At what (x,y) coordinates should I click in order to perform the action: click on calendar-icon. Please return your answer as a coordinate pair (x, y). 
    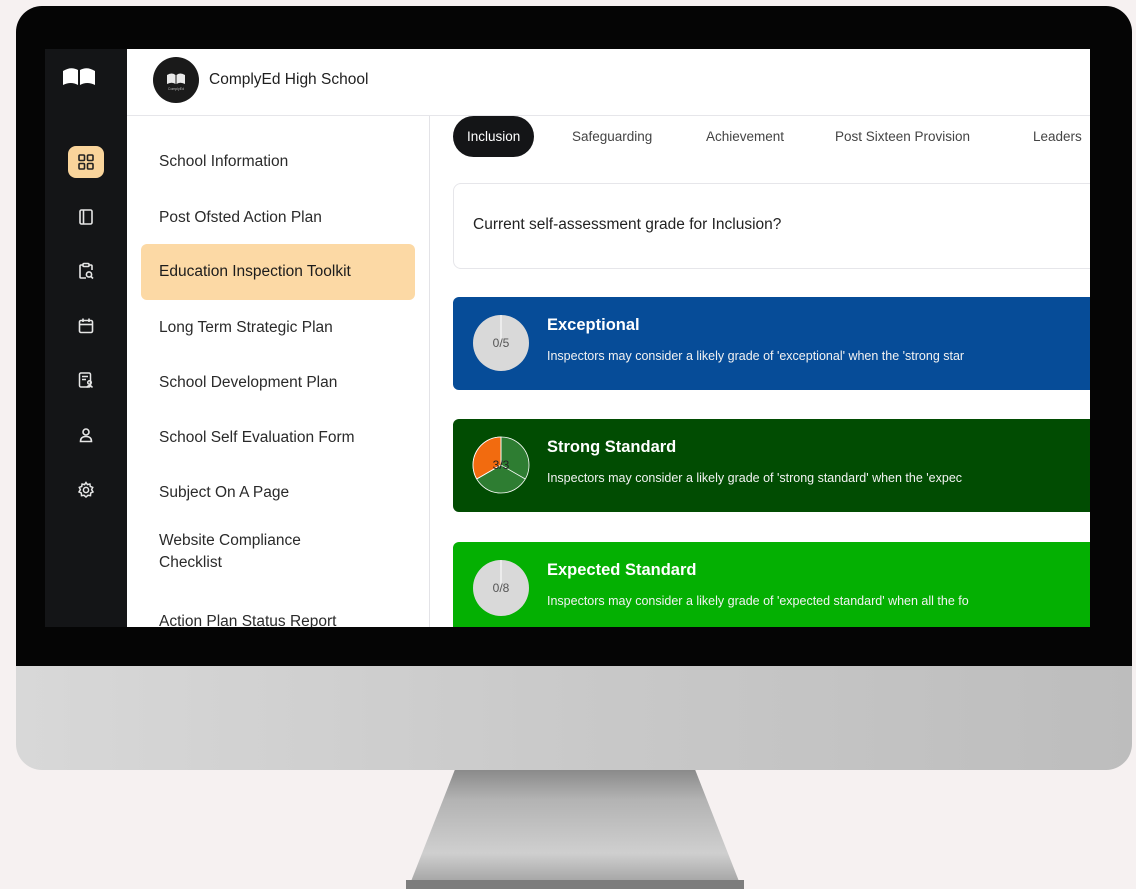
    Looking at the image, I should click on (86, 326).